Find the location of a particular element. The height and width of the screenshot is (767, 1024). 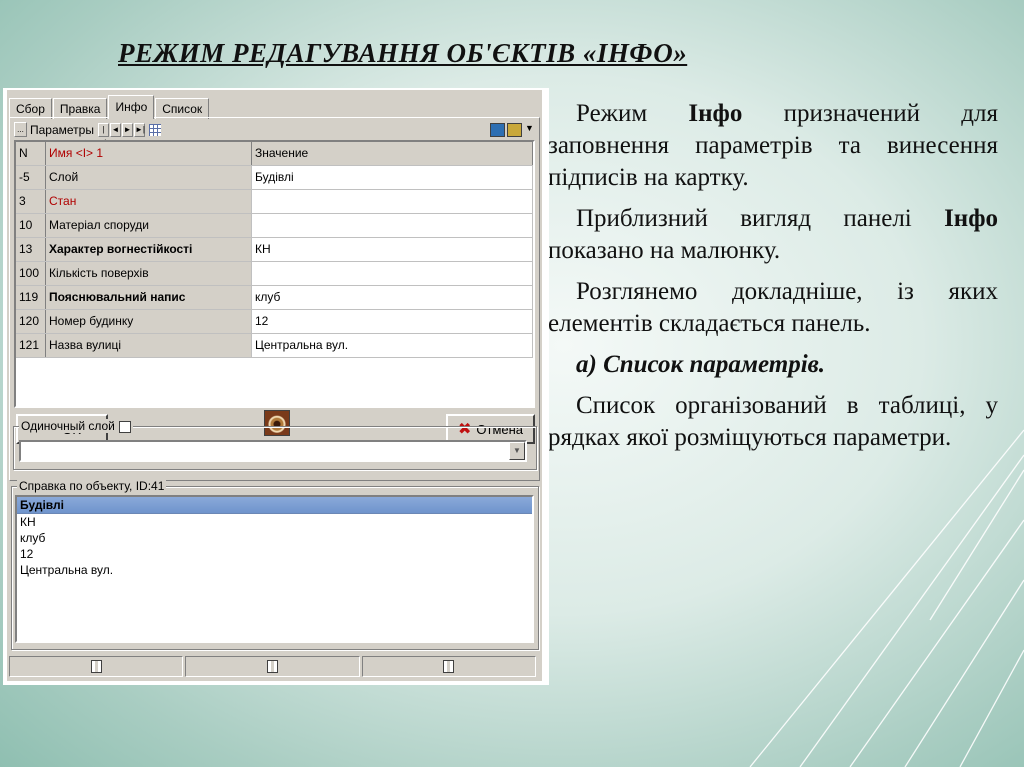

tab-info: Инфо is located at coordinates (131, 107).